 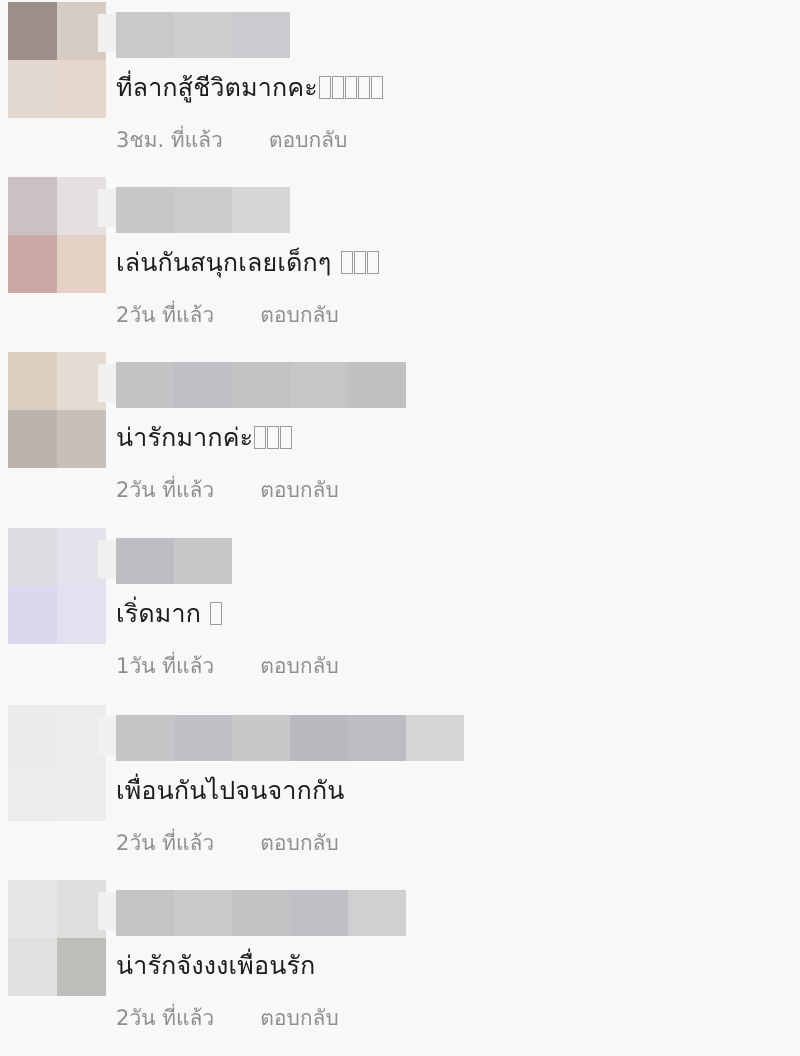 I want to click on comment-timestamp: 1วัน ที่แล้ว, so click(x=165, y=666).